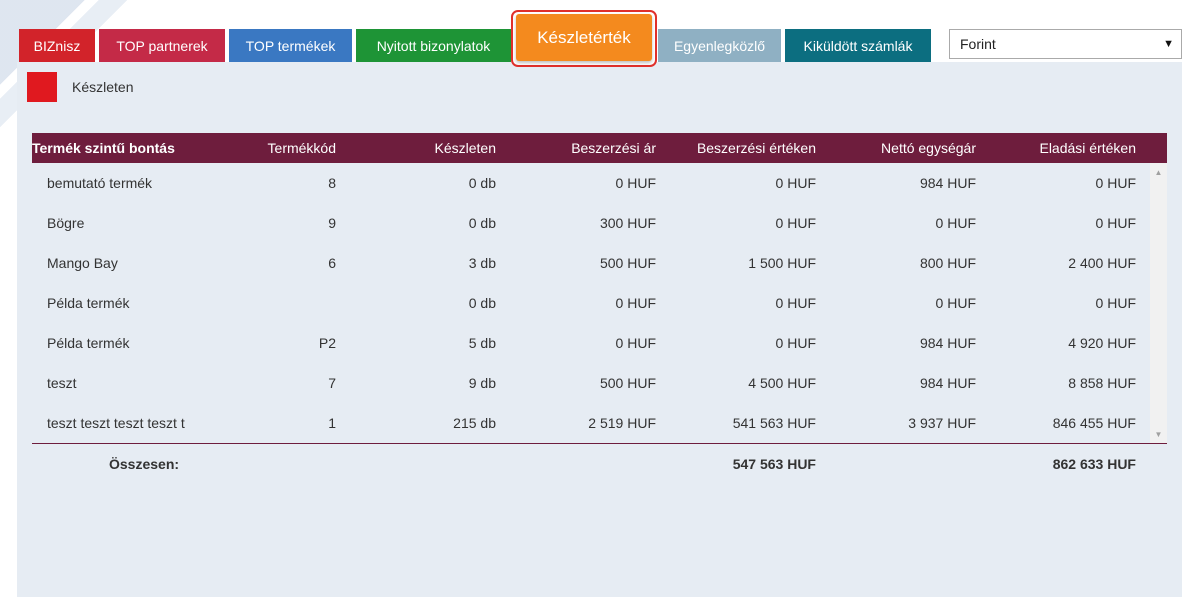 This screenshot has height=611, width=1195. I want to click on scroll-up-icon: ▲, so click(1158, 172).